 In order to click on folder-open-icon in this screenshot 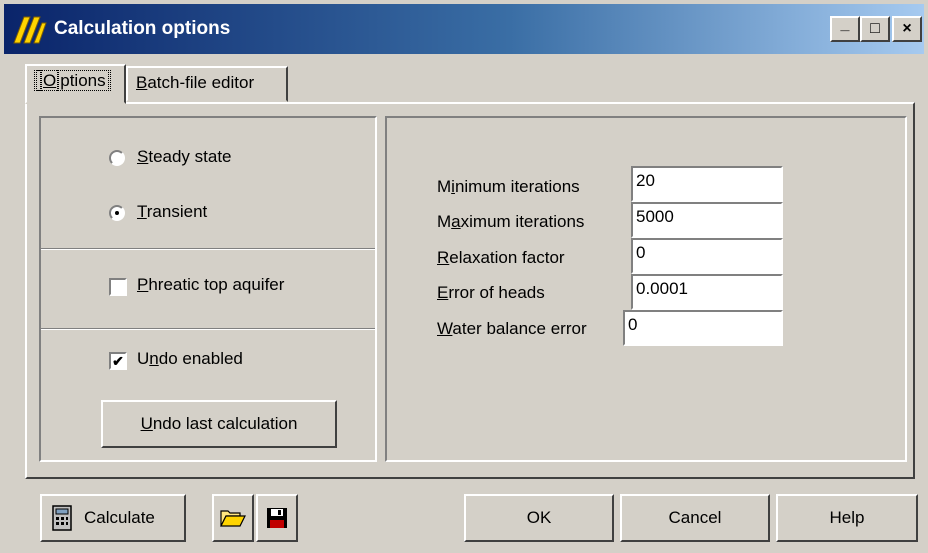, I will do `click(233, 518)`.